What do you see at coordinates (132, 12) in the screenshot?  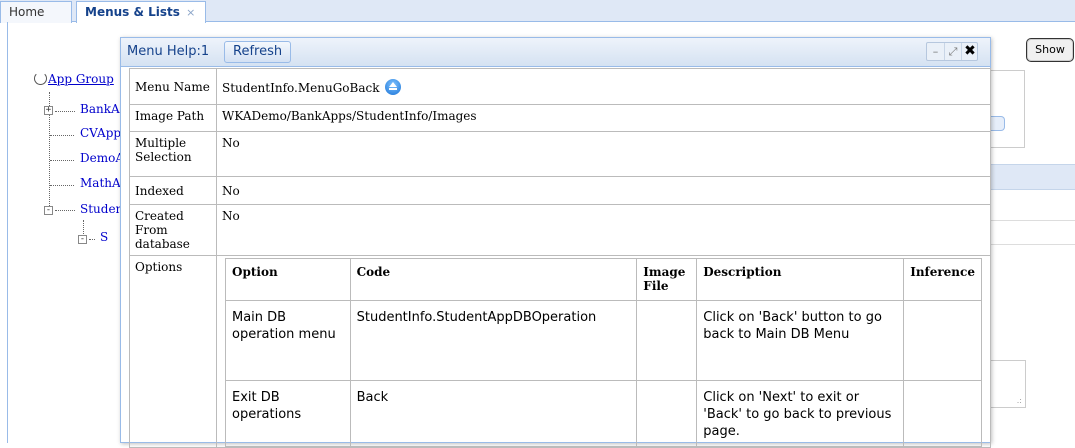 I see `tab-menus-lists-label: Menus & Lists` at bounding box center [132, 12].